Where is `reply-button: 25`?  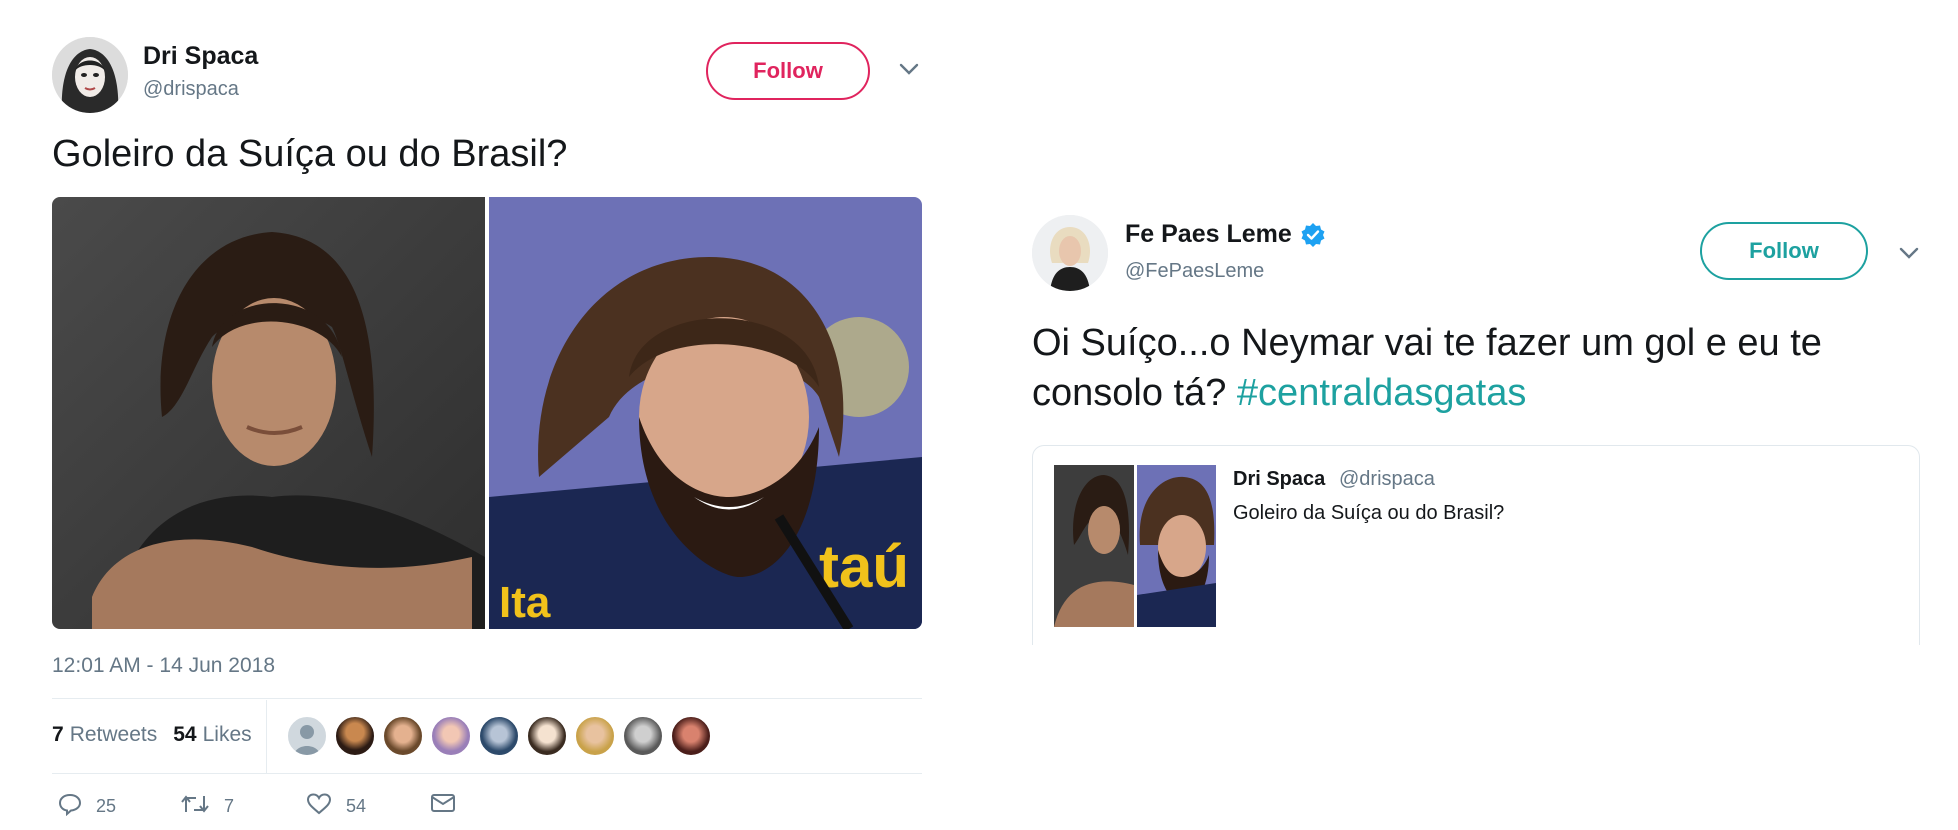 reply-button: 25 is located at coordinates (87, 806).